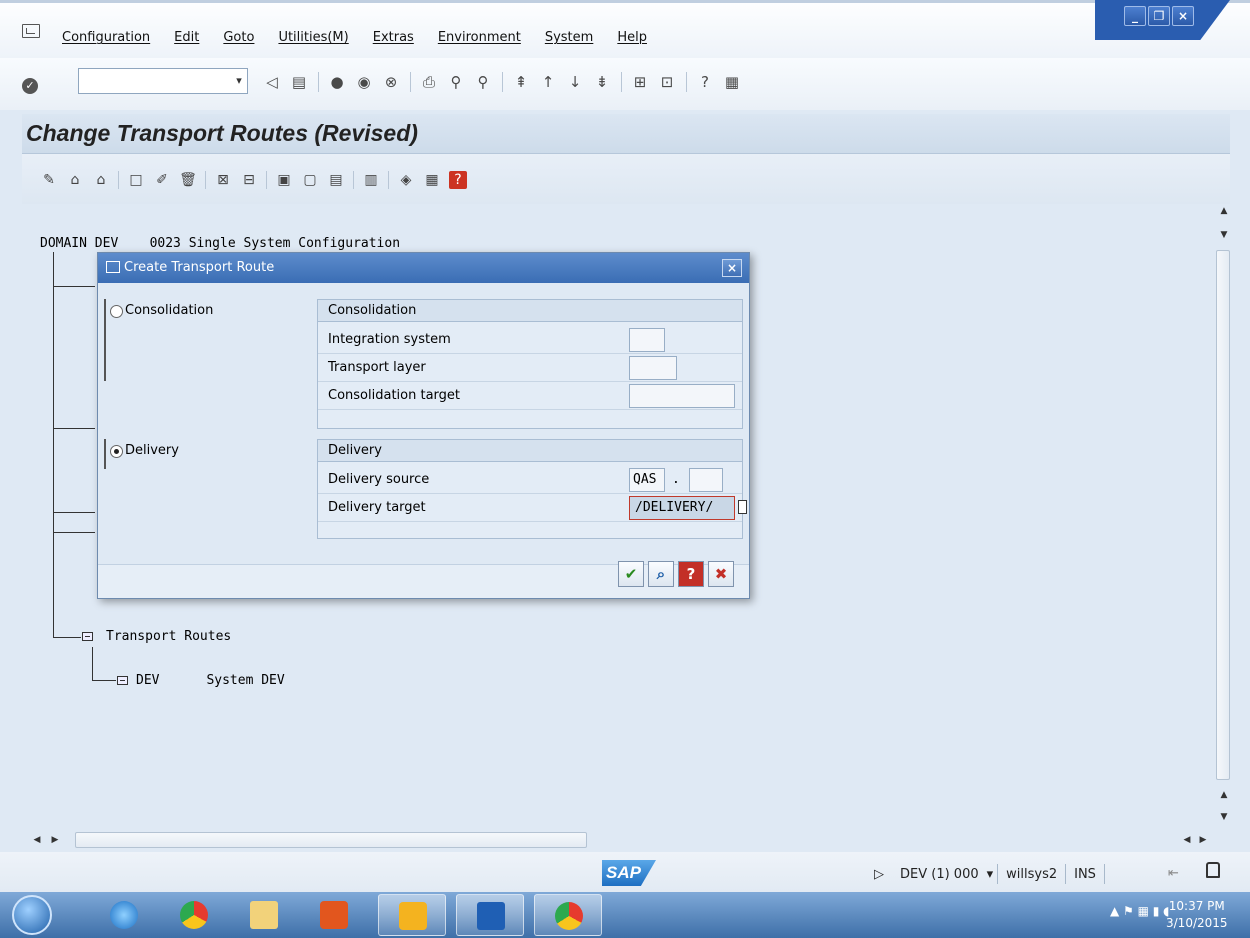 Image resolution: width=1250 pixels, height=938 pixels. I want to click on delivery-radio, so click(116, 451).